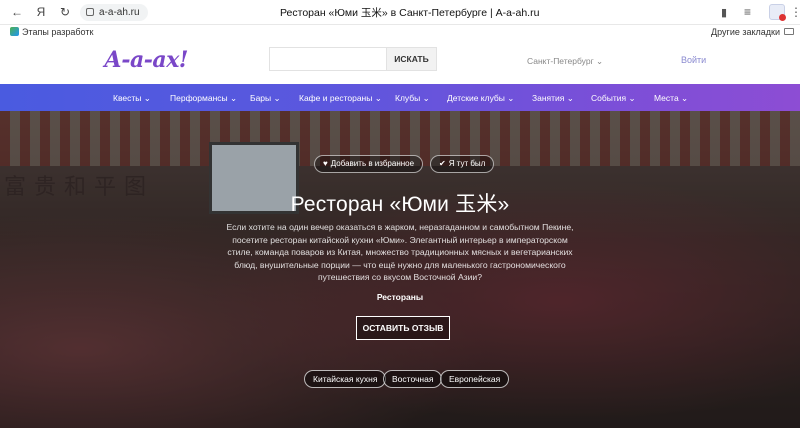  What do you see at coordinates (553, 98) in the screenshot?
I see `nav-item-classes: Занятия ⌄` at bounding box center [553, 98].